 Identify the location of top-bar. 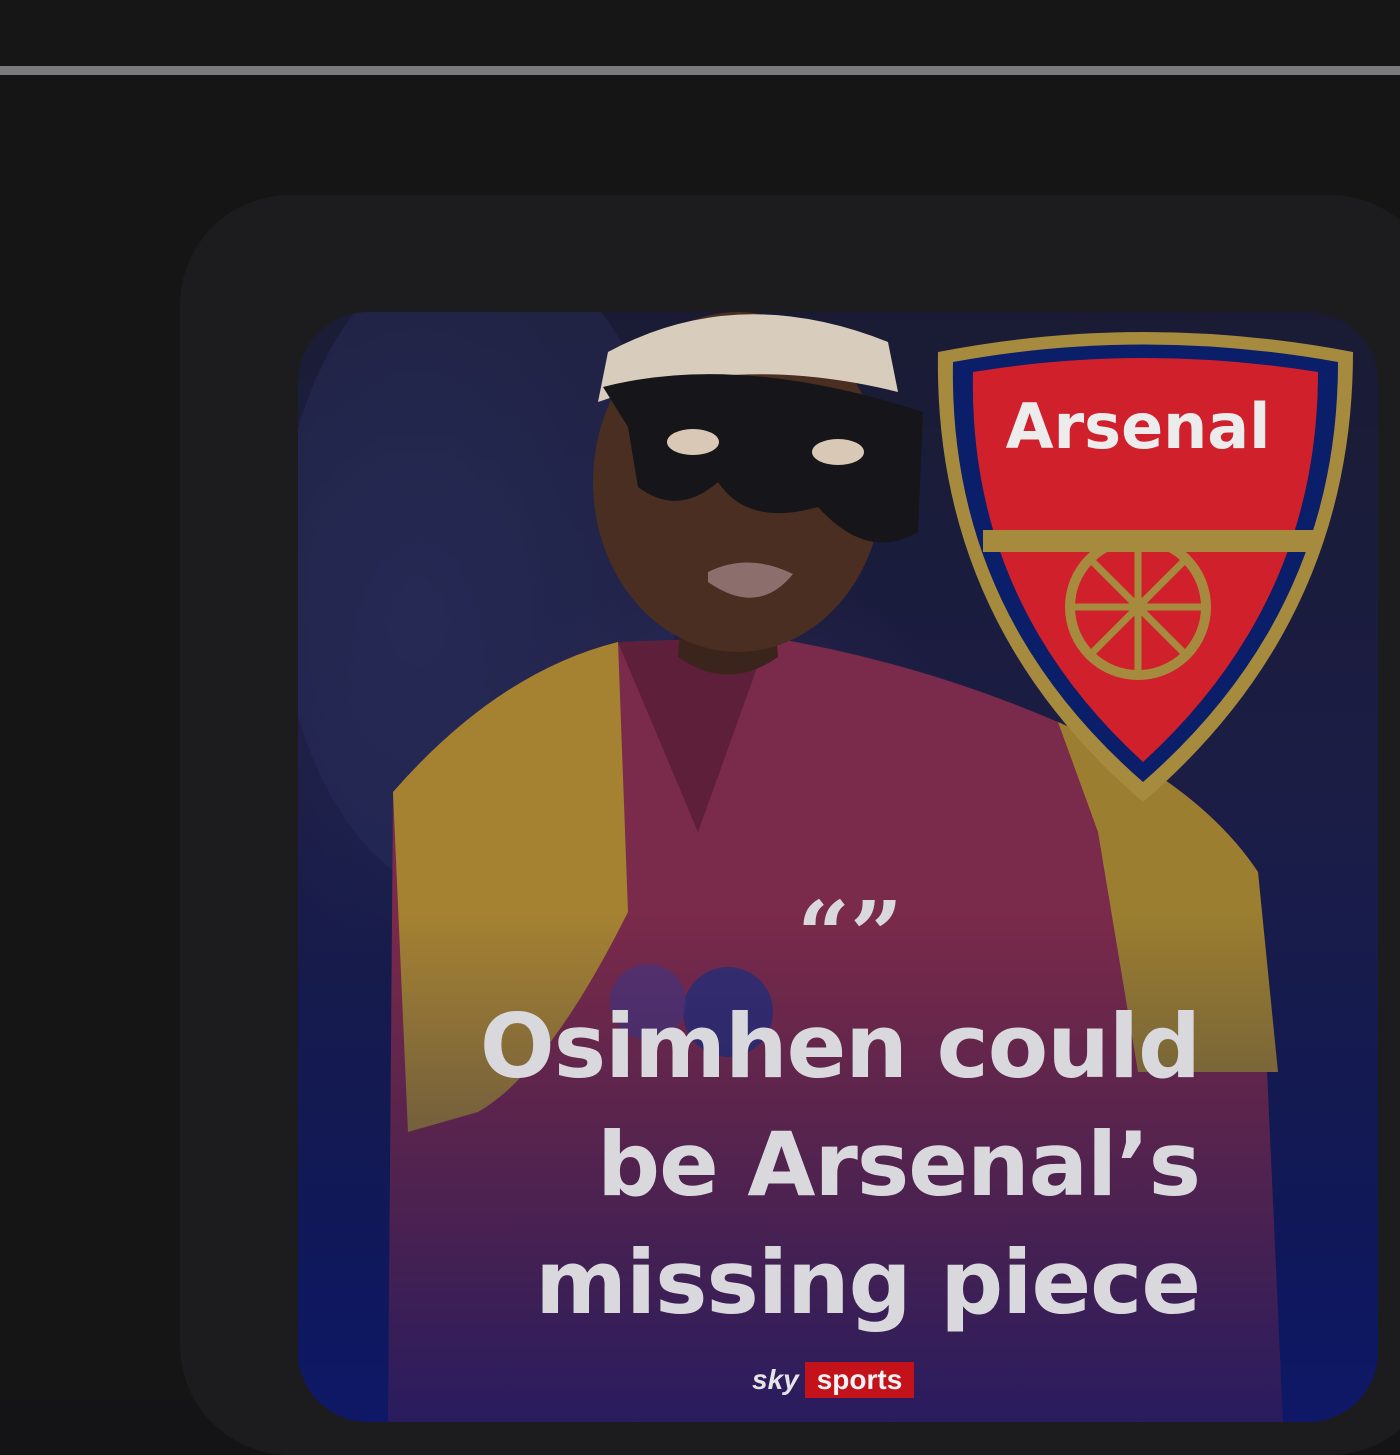
(700, 33).